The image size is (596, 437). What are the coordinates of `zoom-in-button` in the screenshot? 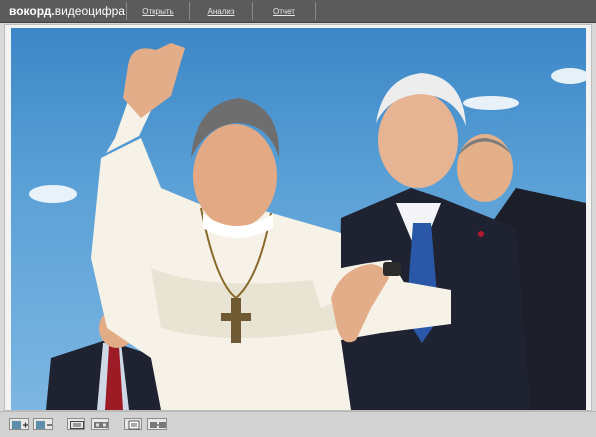 It's located at (19, 424).